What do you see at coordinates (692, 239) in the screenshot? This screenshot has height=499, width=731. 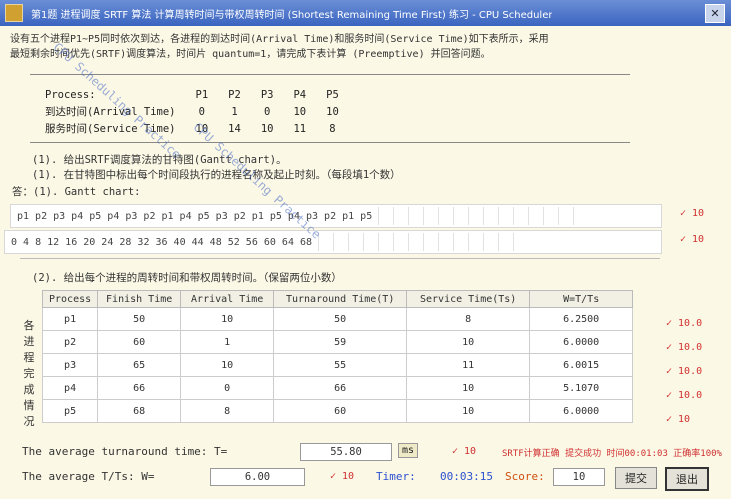 I see `q1-mark-2: ✓ 10` at bounding box center [692, 239].